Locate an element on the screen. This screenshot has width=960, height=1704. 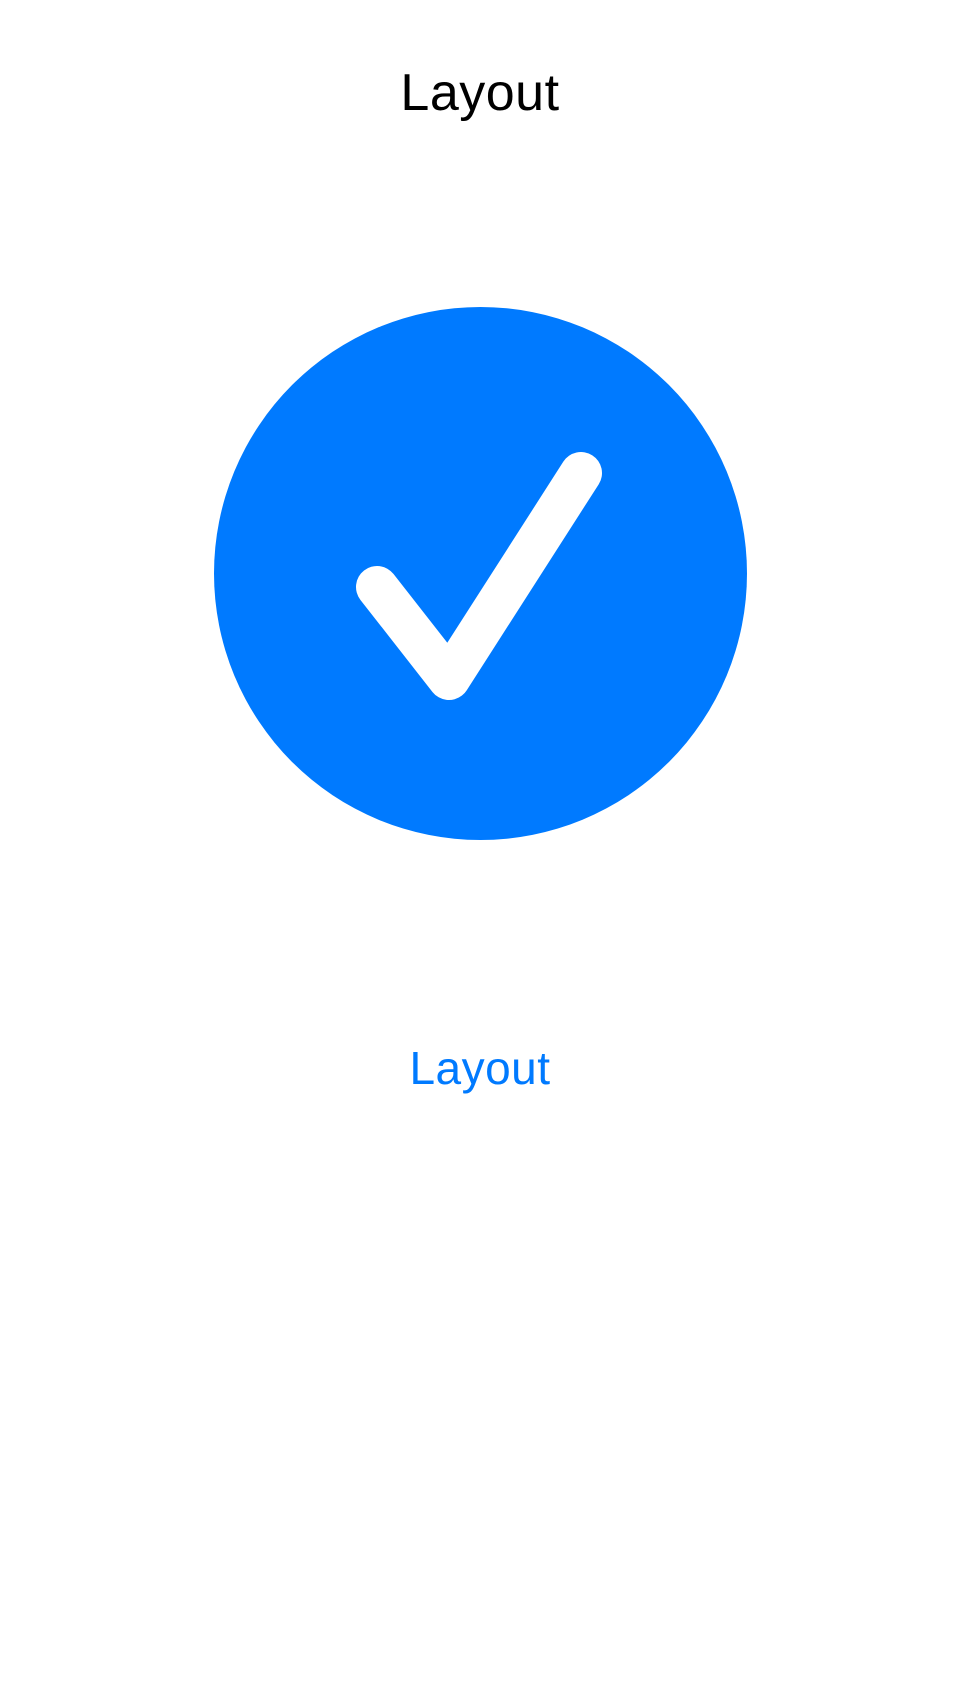
layout-link-button: Layout is located at coordinates (480, 1068).